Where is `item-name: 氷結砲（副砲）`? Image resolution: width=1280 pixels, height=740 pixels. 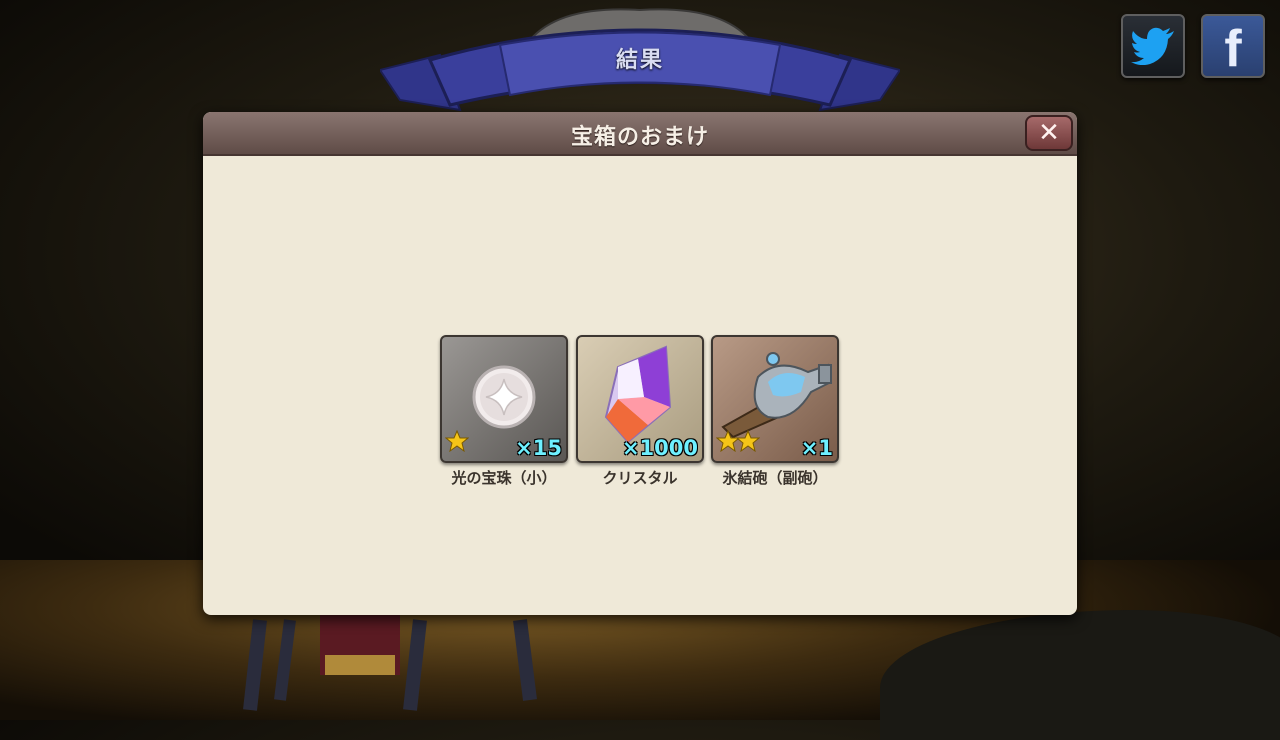
item-name: 氷結砲（副砲） is located at coordinates (775, 478).